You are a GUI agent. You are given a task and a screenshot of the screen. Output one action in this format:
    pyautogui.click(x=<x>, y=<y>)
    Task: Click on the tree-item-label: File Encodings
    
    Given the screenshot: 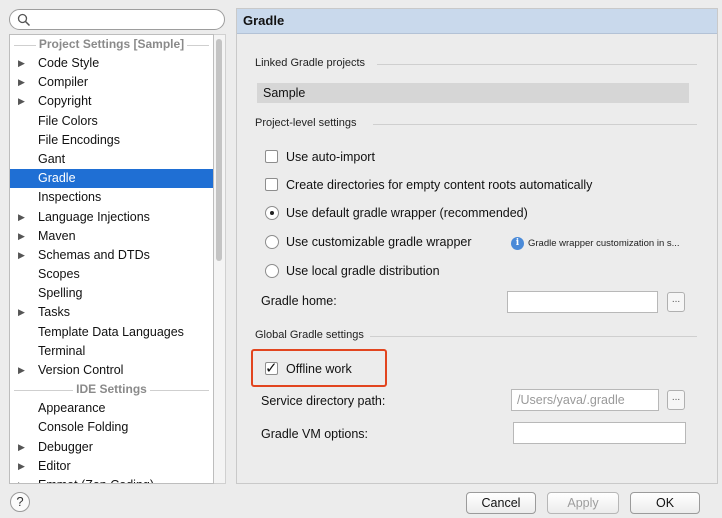 What is the action you would take?
    pyautogui.click(x=79, y=139)
    